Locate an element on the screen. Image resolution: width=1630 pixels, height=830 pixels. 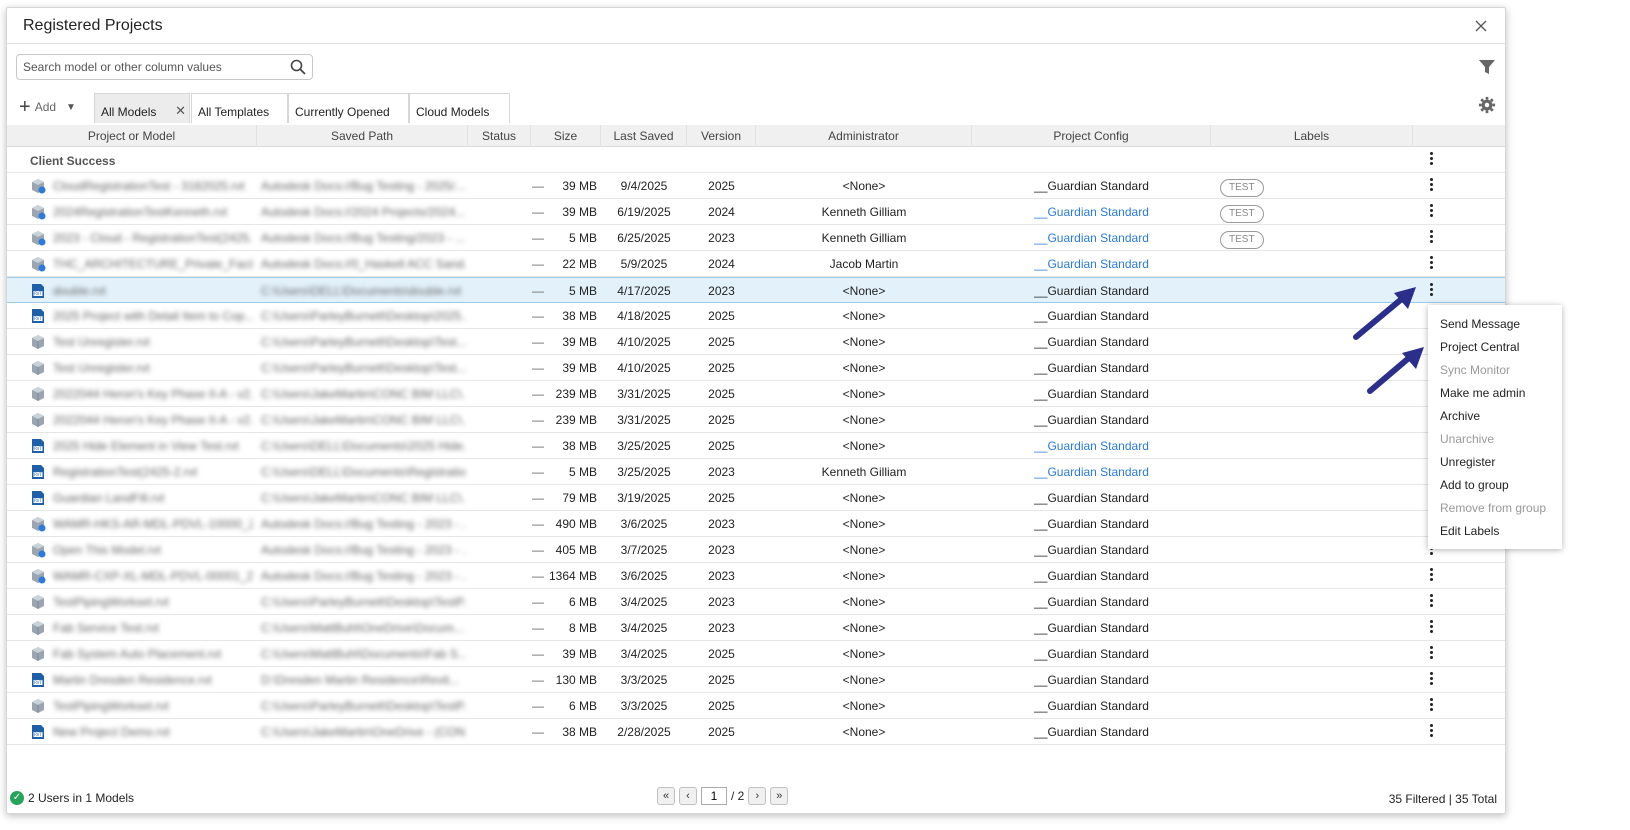
column-header-size: Size is located at coordinates (566, 136).